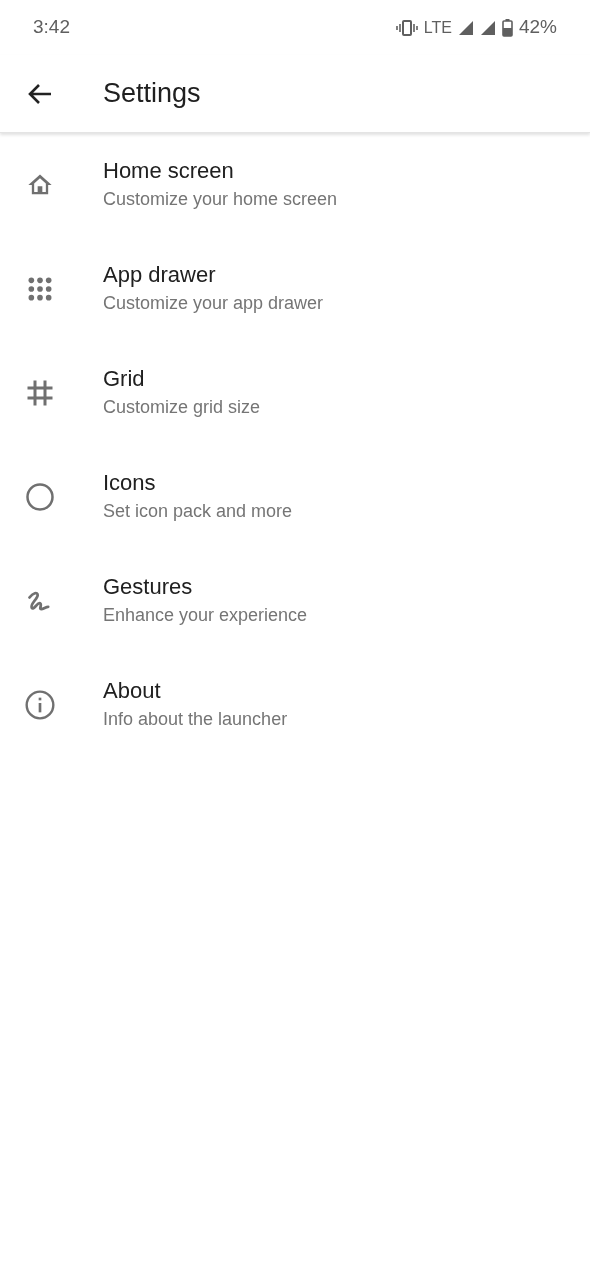  I want to click on item-subtitle: Info about the launcher, so click(195, 719).